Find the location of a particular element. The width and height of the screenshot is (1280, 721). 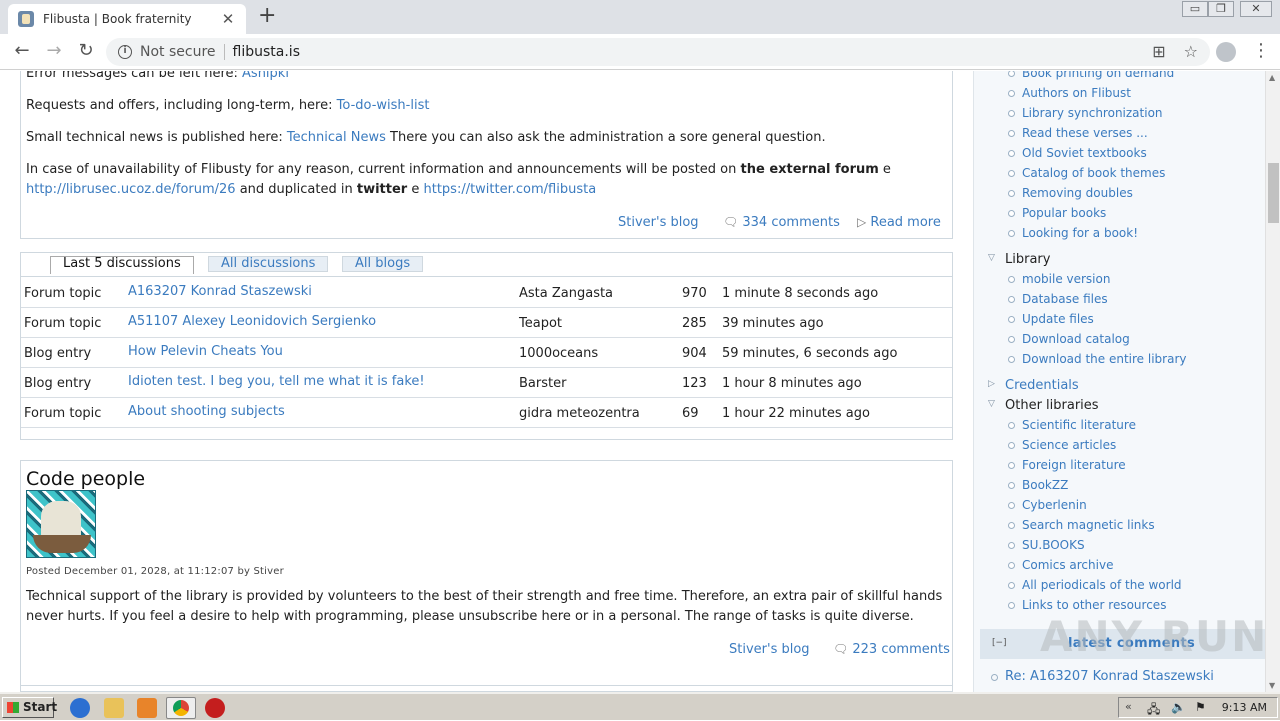

sidebar-link: Comics archive is located at coordinates (1060, 565).